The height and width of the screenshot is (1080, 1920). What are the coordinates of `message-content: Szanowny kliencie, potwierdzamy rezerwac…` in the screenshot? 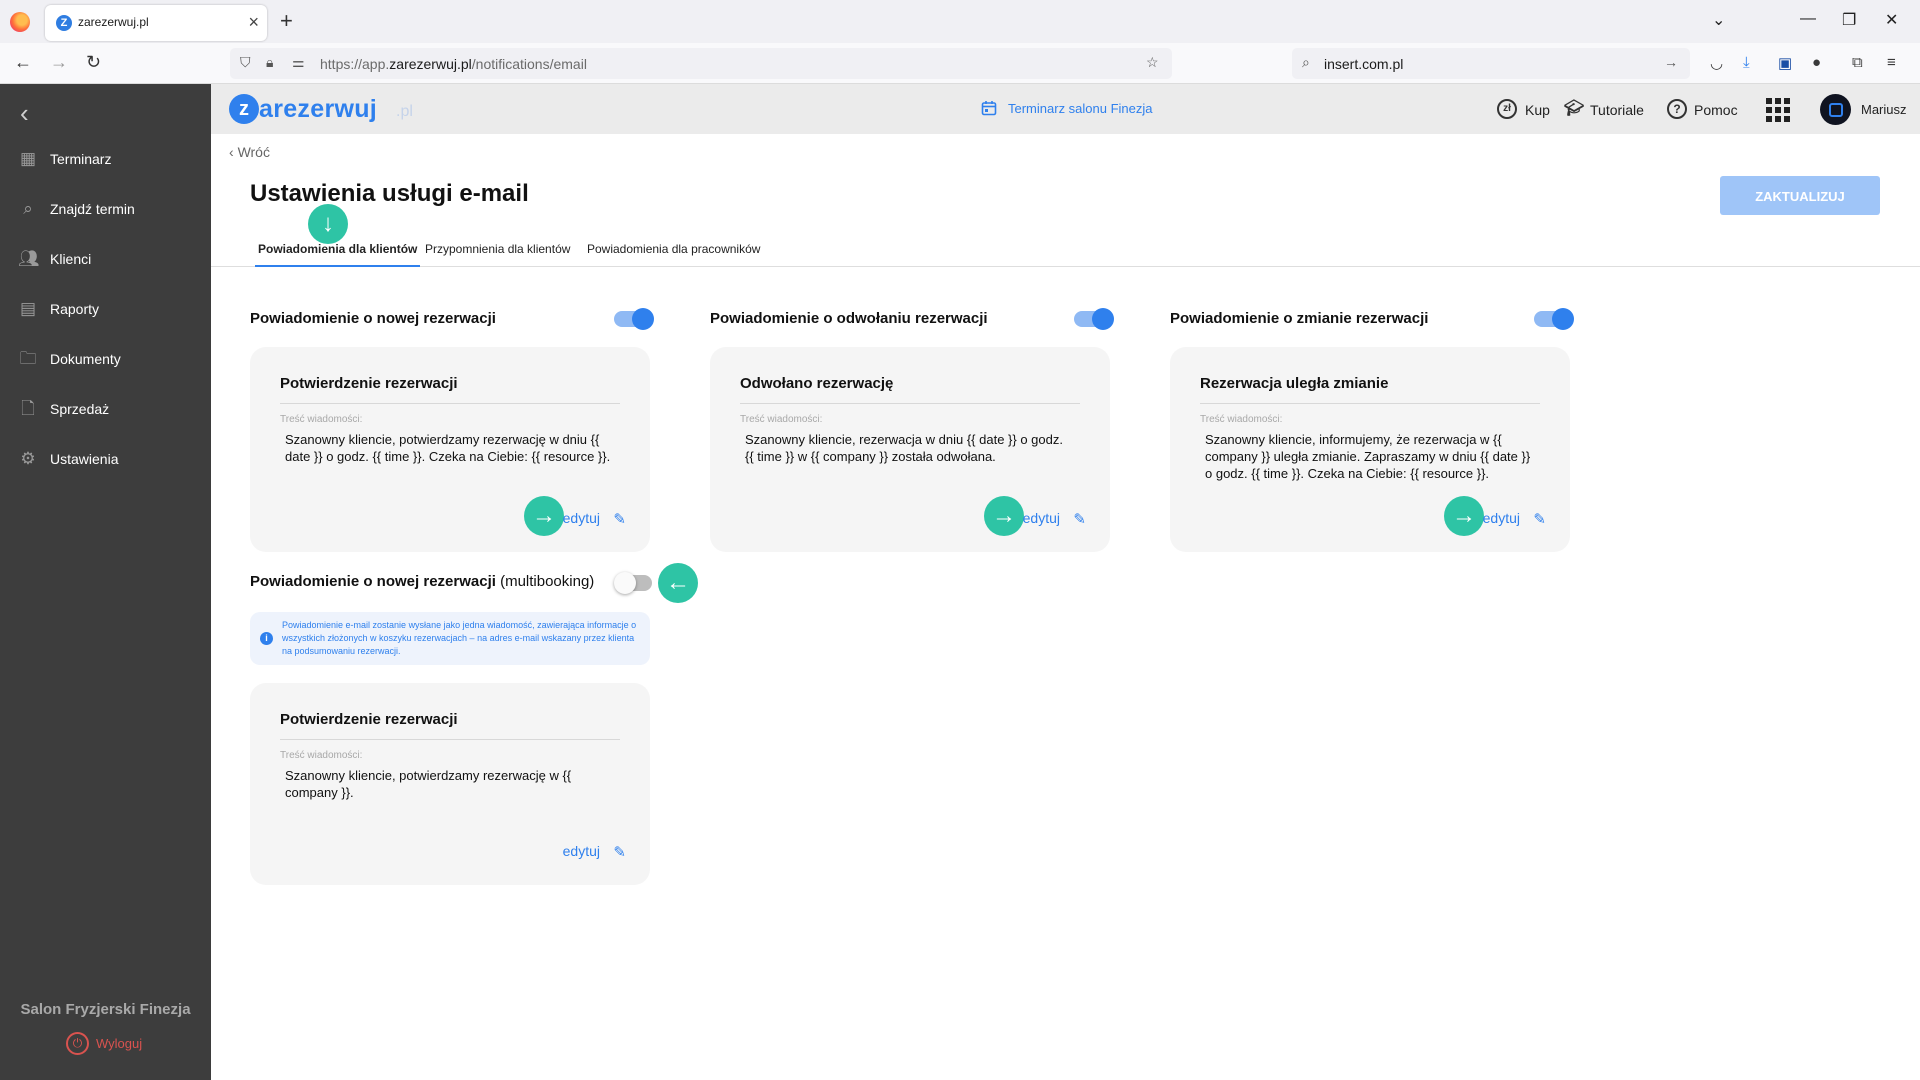 It's located at (428, 784).